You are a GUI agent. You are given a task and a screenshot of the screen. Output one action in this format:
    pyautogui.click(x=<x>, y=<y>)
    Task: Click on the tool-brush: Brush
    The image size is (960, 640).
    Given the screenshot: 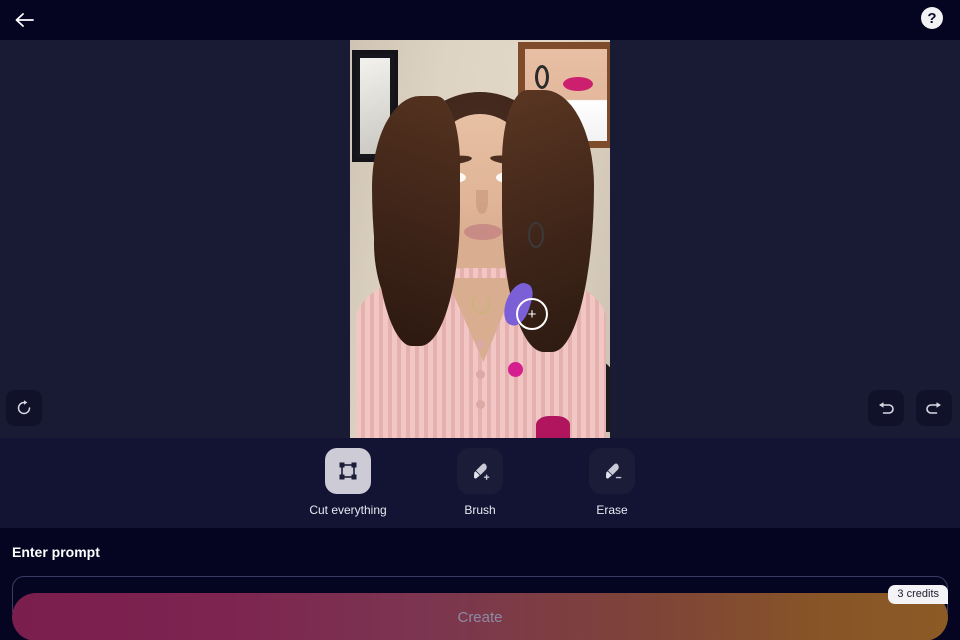 What is the action you would take?
    pyautogui.click(x=480, y=482)
    